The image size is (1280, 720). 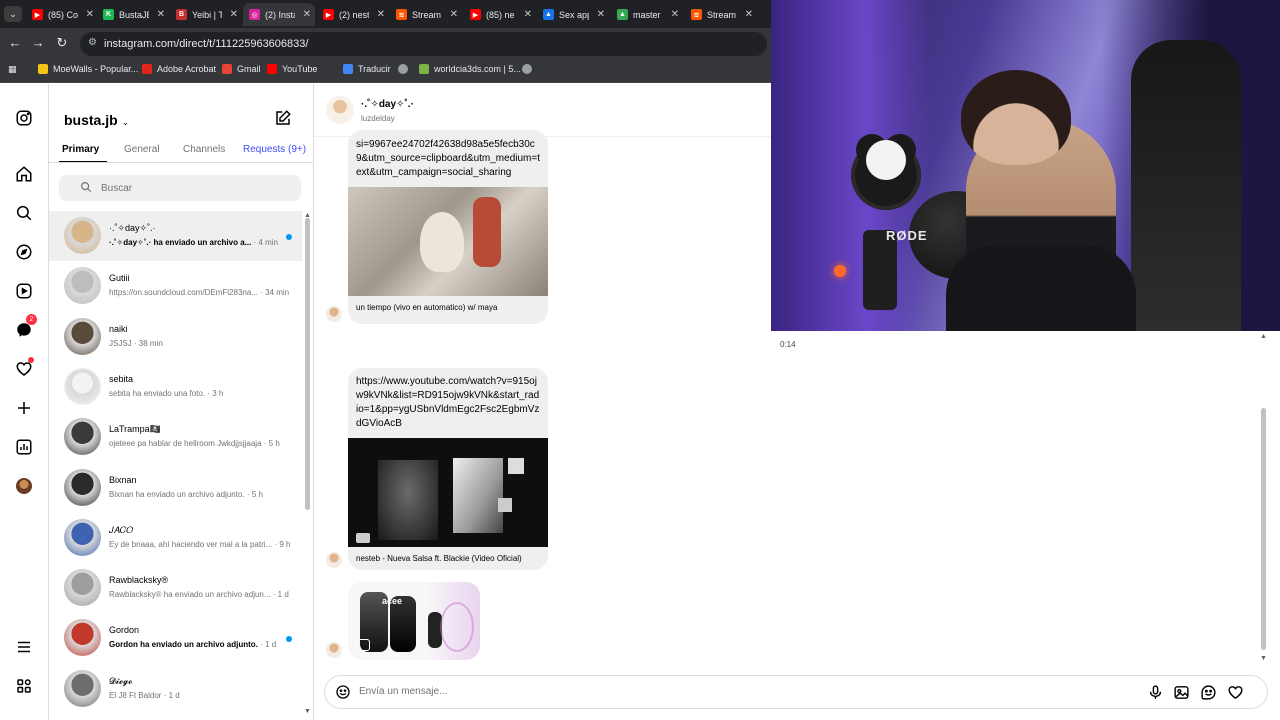 I want to click on create-icon, so click(x=24, y=408).